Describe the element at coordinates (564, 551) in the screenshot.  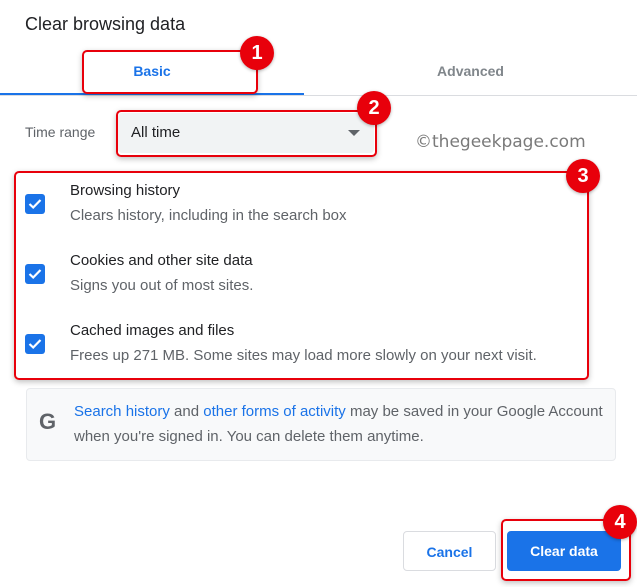
I see `clear-data-button: Clear data` at that location.